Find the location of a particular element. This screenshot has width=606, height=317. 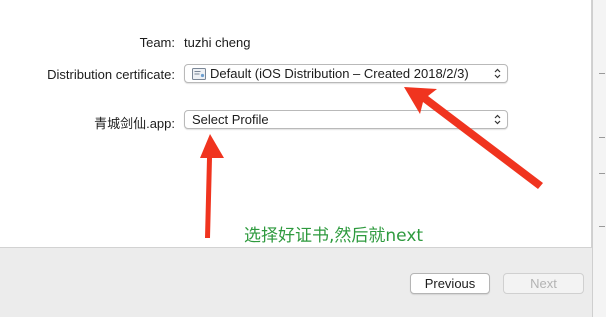

arrow-to-profile is located at coordinates (212, 186).